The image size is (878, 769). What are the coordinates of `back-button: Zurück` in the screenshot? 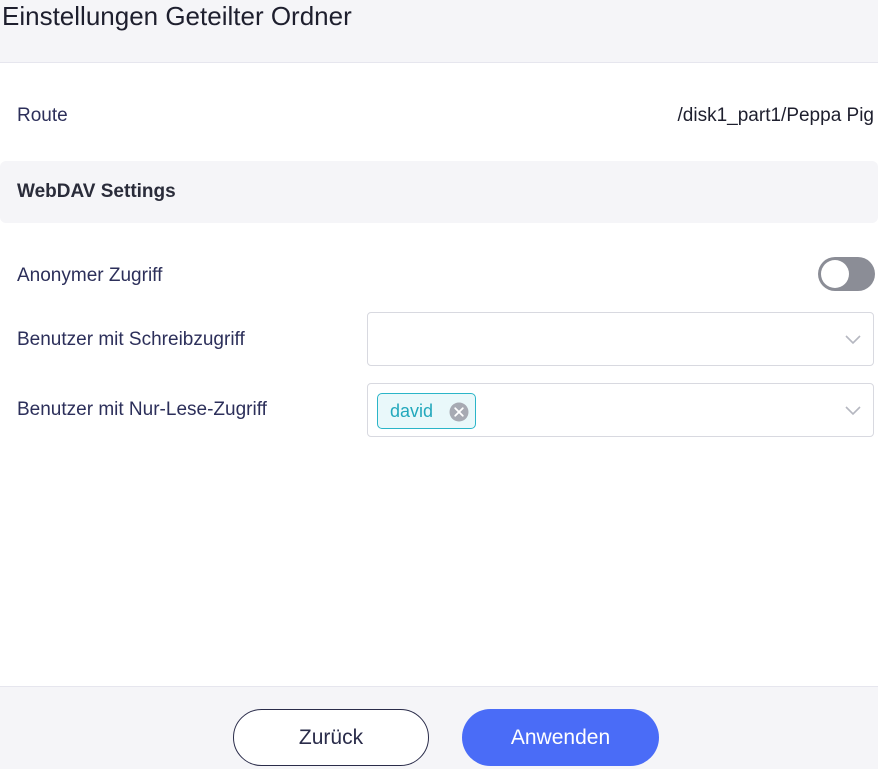 It's located at (331, 737).